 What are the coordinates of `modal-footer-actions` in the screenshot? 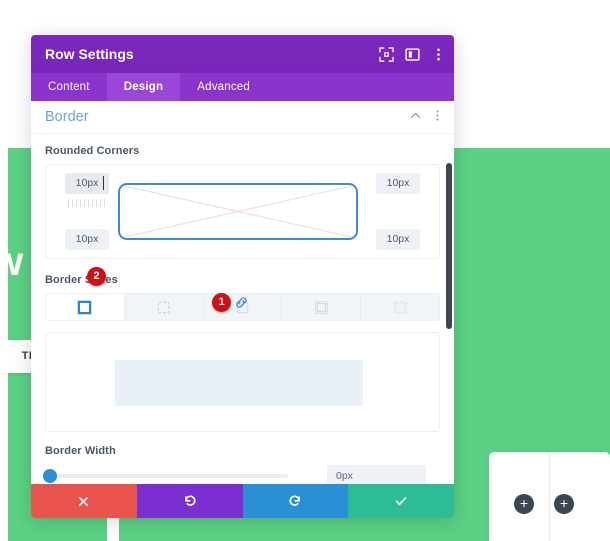 It's located at (242, 501).